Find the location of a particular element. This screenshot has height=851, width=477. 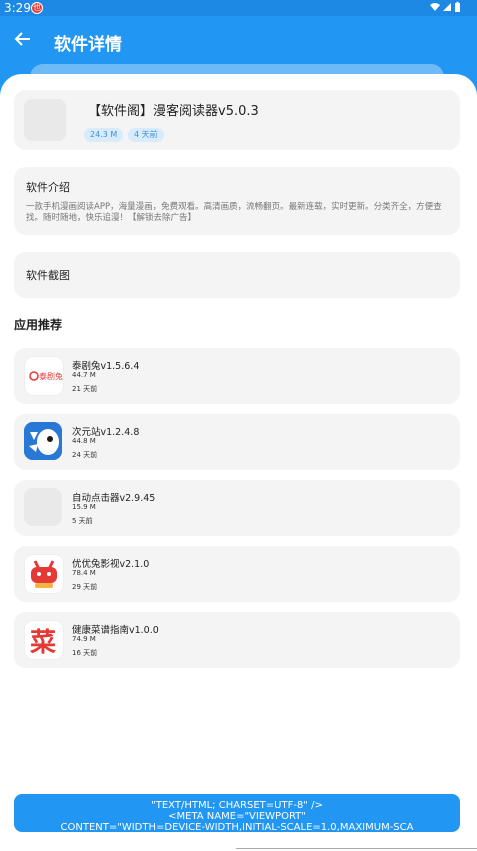

recommend-item-size: 44.7 M is located at coordinates (84, 375).